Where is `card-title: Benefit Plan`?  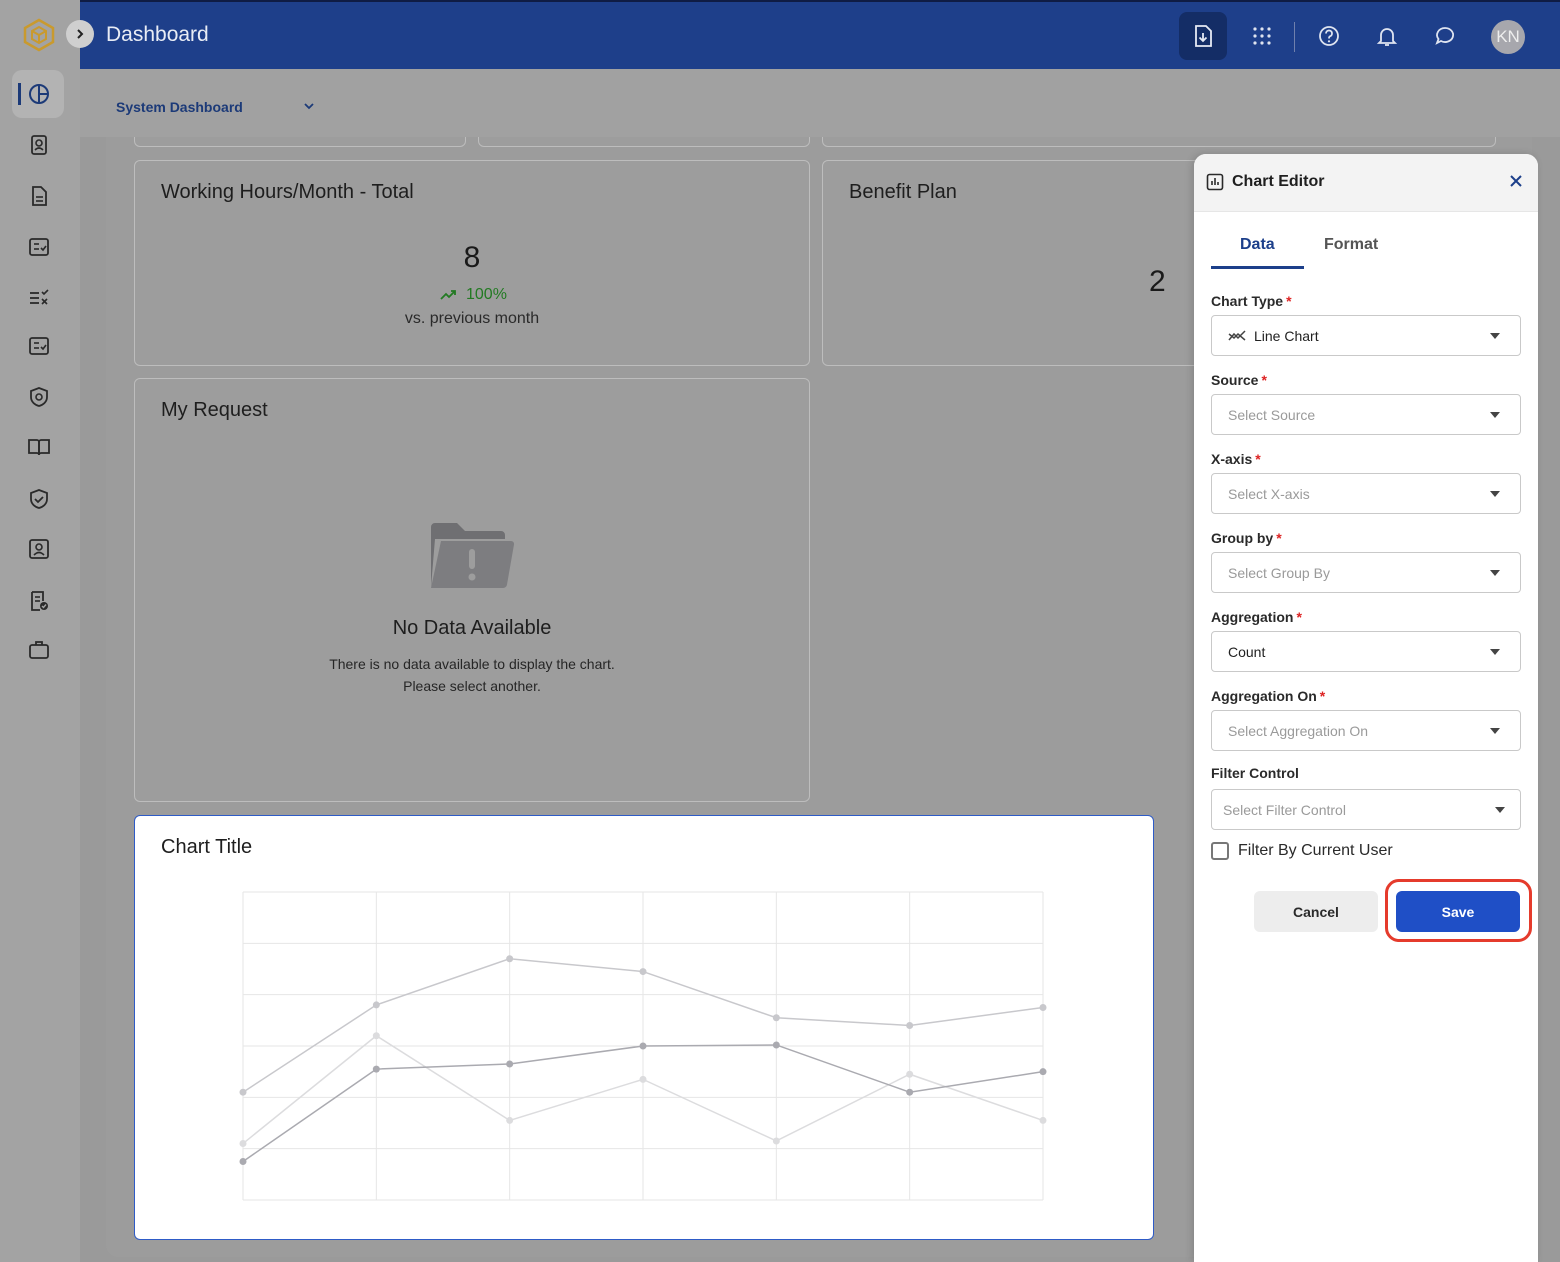 card-title: Benefit Plan is located at coordinates (903, 192).